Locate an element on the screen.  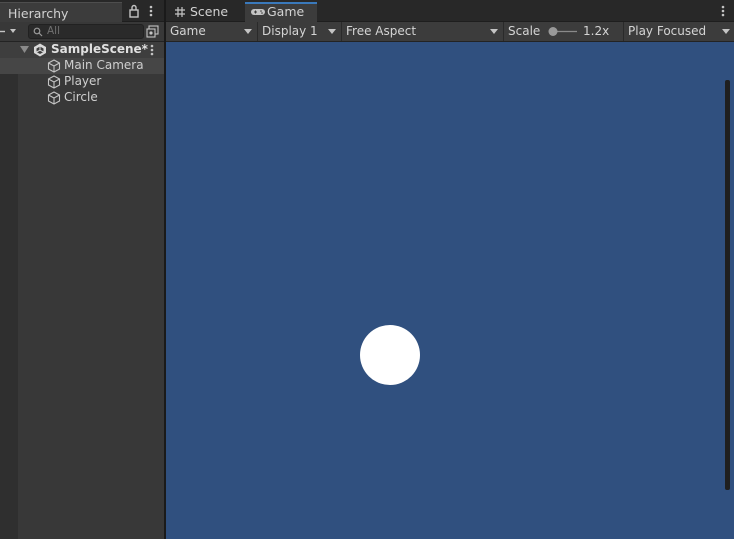
search-icon is located at coordinates (38, 32).